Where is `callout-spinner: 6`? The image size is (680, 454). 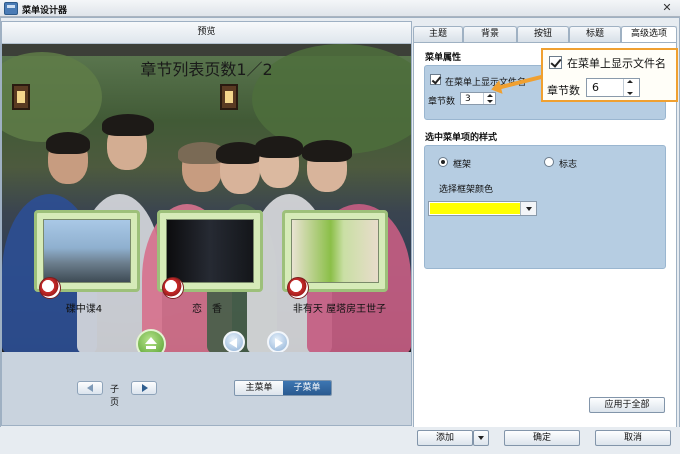 callout-spinner: 6 is located at coordinates (613, 87).